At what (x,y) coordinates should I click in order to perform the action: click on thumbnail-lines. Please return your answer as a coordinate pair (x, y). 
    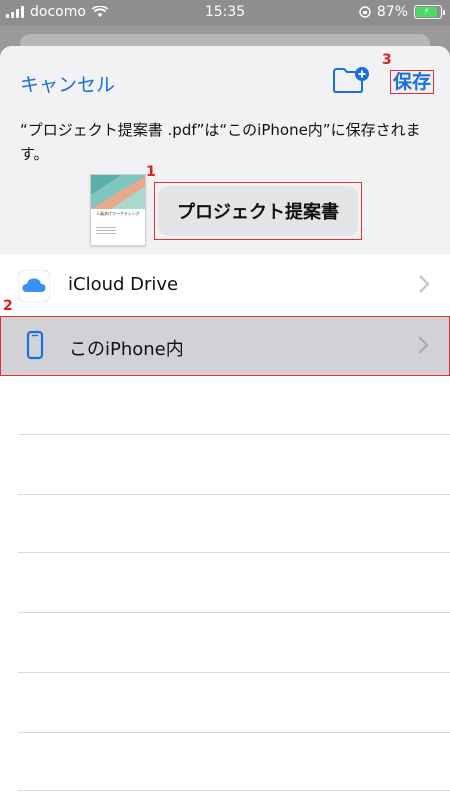
    Looking at the image, I should click on (106, 231).